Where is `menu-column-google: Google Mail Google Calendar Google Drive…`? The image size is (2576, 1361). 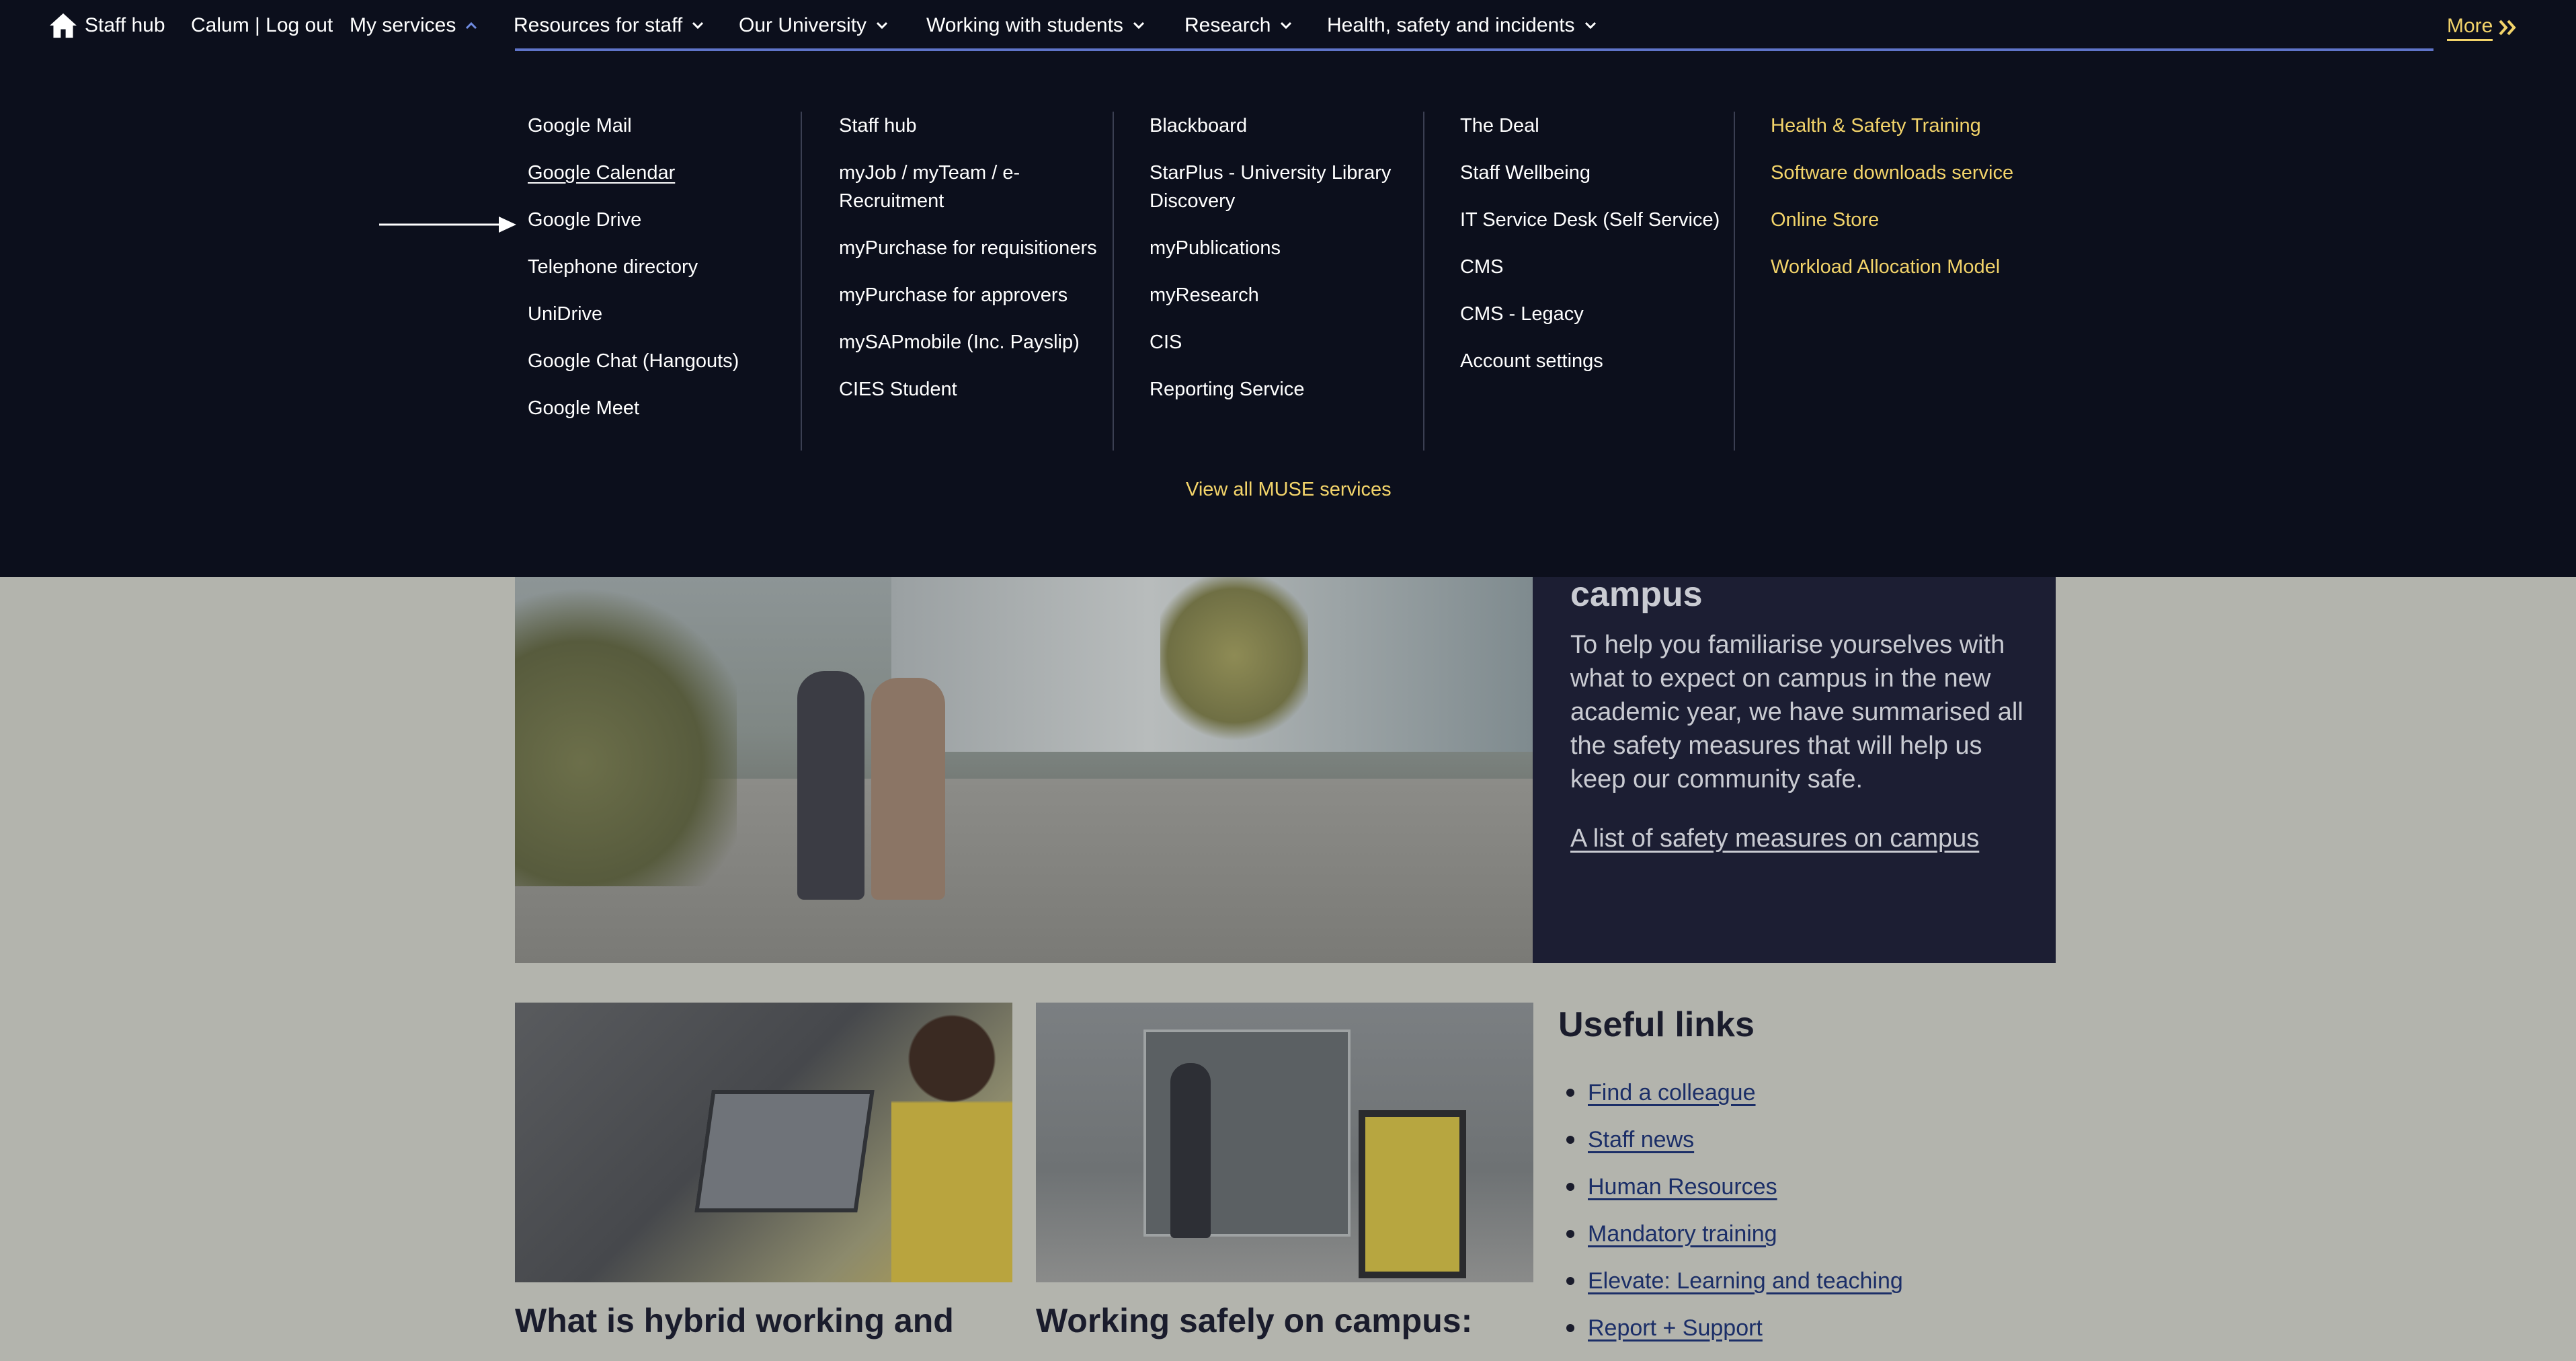 menu-column-google: Google Mail Google Calendar Google Drive… is located at coordinates (633, 276).